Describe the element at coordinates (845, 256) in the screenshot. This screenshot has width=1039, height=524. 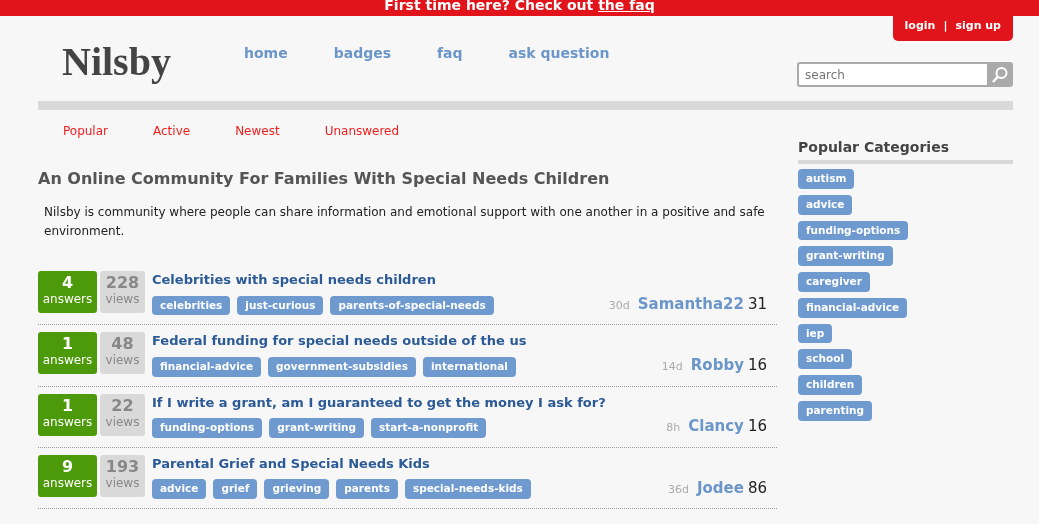
I see `category-tag: grant-writing` at that location.